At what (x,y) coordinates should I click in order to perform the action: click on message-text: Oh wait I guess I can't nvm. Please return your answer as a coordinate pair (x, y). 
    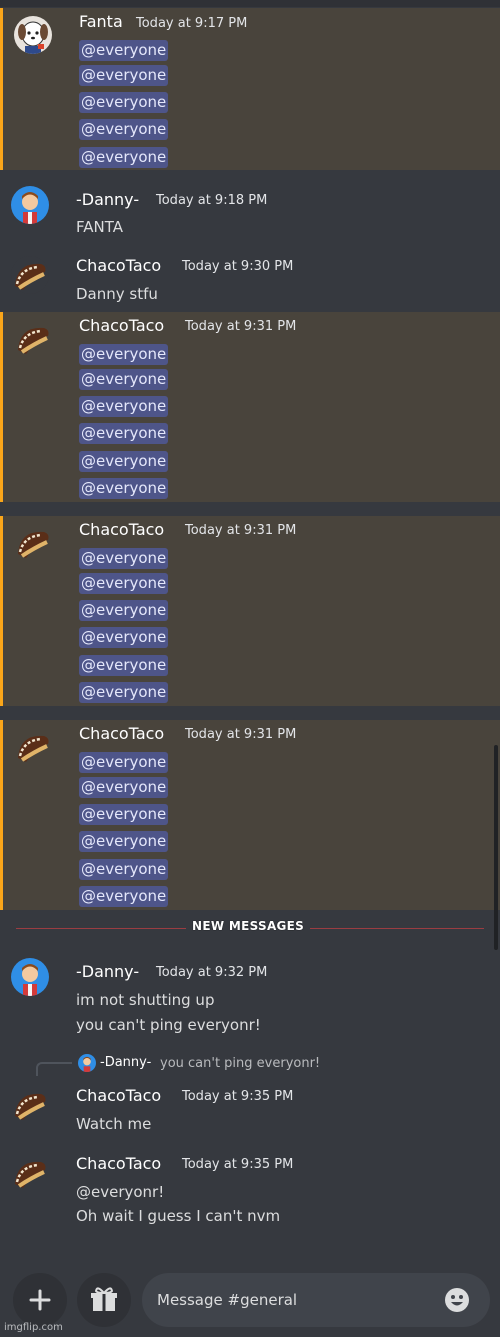
    Looking at the image, I should click on (178, 1216).